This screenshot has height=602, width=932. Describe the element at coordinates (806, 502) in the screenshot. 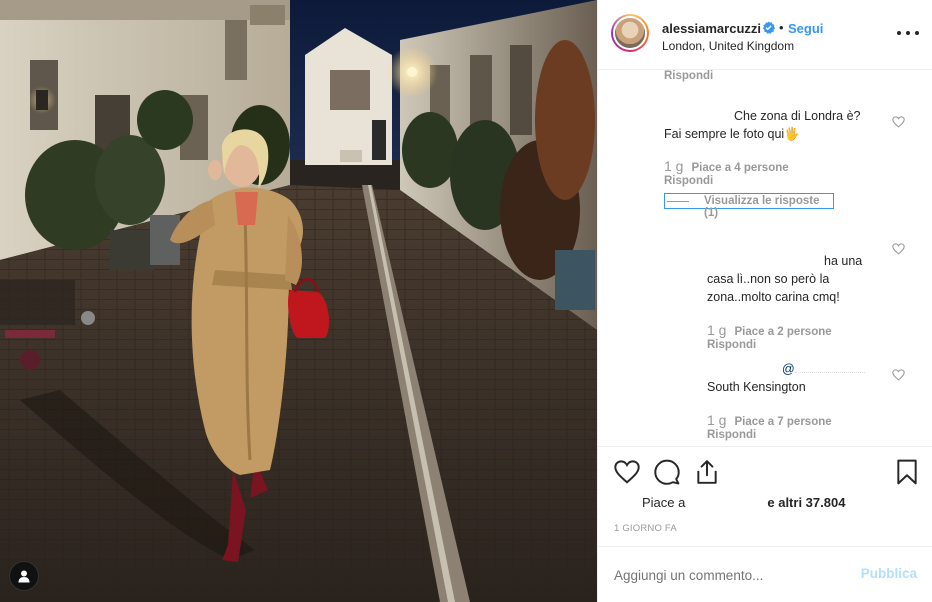

I see `likes-count: e altri 37.804` at that location.